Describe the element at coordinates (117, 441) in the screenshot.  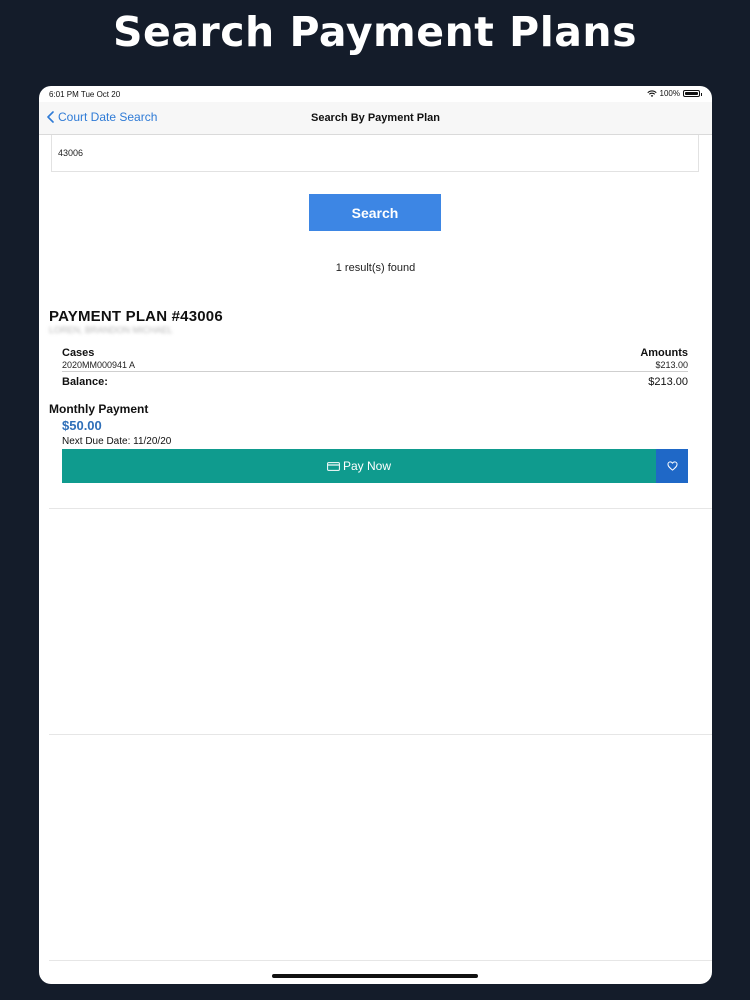
I see `next-due-date: Next Due Date: 11/20/20` at that location.